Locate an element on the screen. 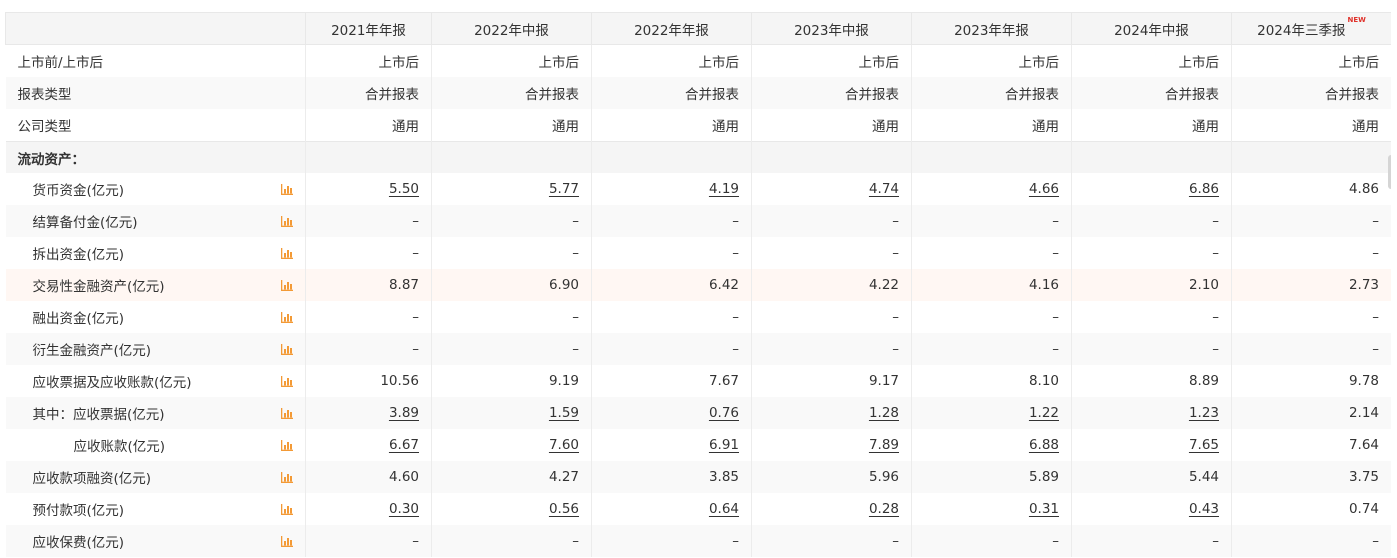  meta-row: 公司类型 通用 通用 通用 通用 通用 通用 通用 is located at coordinates (698, 125).